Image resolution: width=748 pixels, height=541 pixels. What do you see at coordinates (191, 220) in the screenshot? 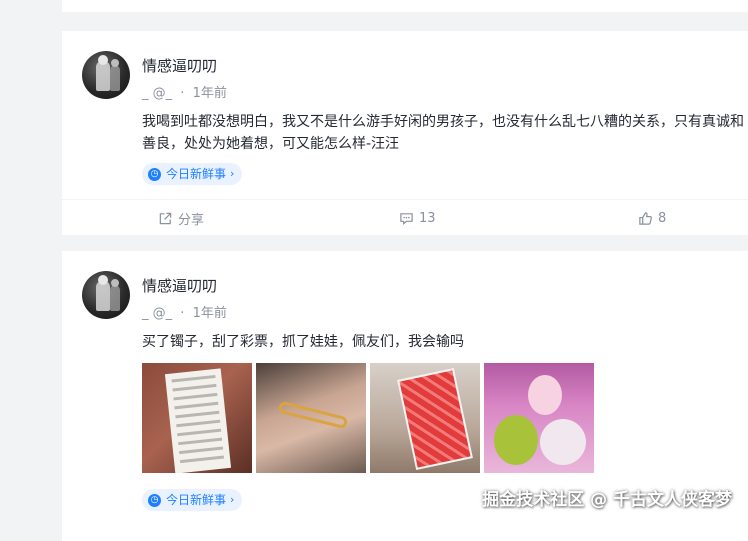
I see `share-label: 分享` at bounding box center [191, 220].